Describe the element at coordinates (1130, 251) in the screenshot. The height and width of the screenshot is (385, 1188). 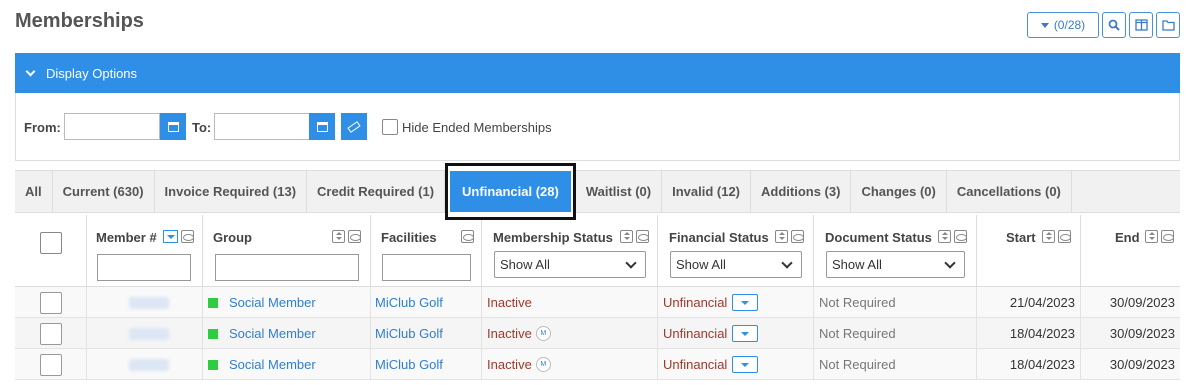
I see `end-column-header: End` at that location.